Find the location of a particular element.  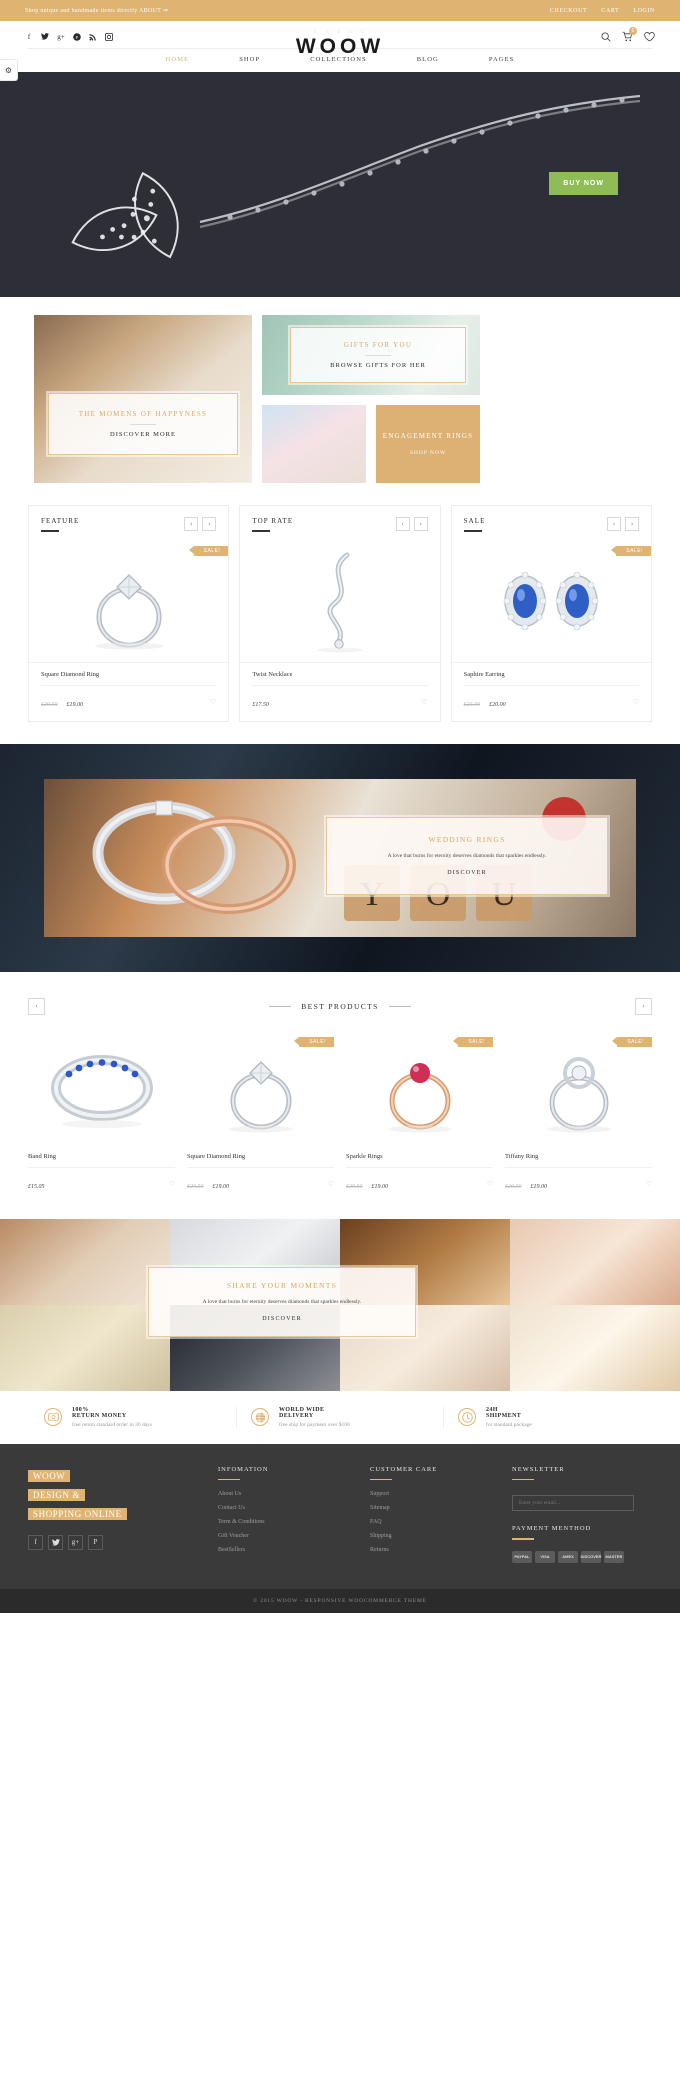

product-name: Sparkle Rings is located at coordinates (419, 1160).